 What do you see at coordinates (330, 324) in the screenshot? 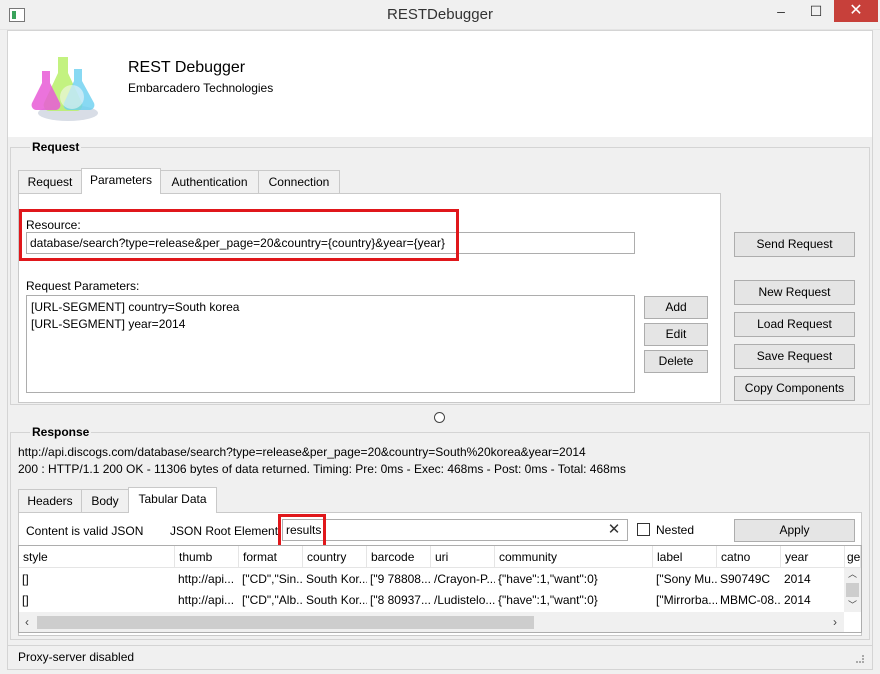
I see `parameter-item: [URL-SEGMENT] year=2014` at bounding box center [330, 324].